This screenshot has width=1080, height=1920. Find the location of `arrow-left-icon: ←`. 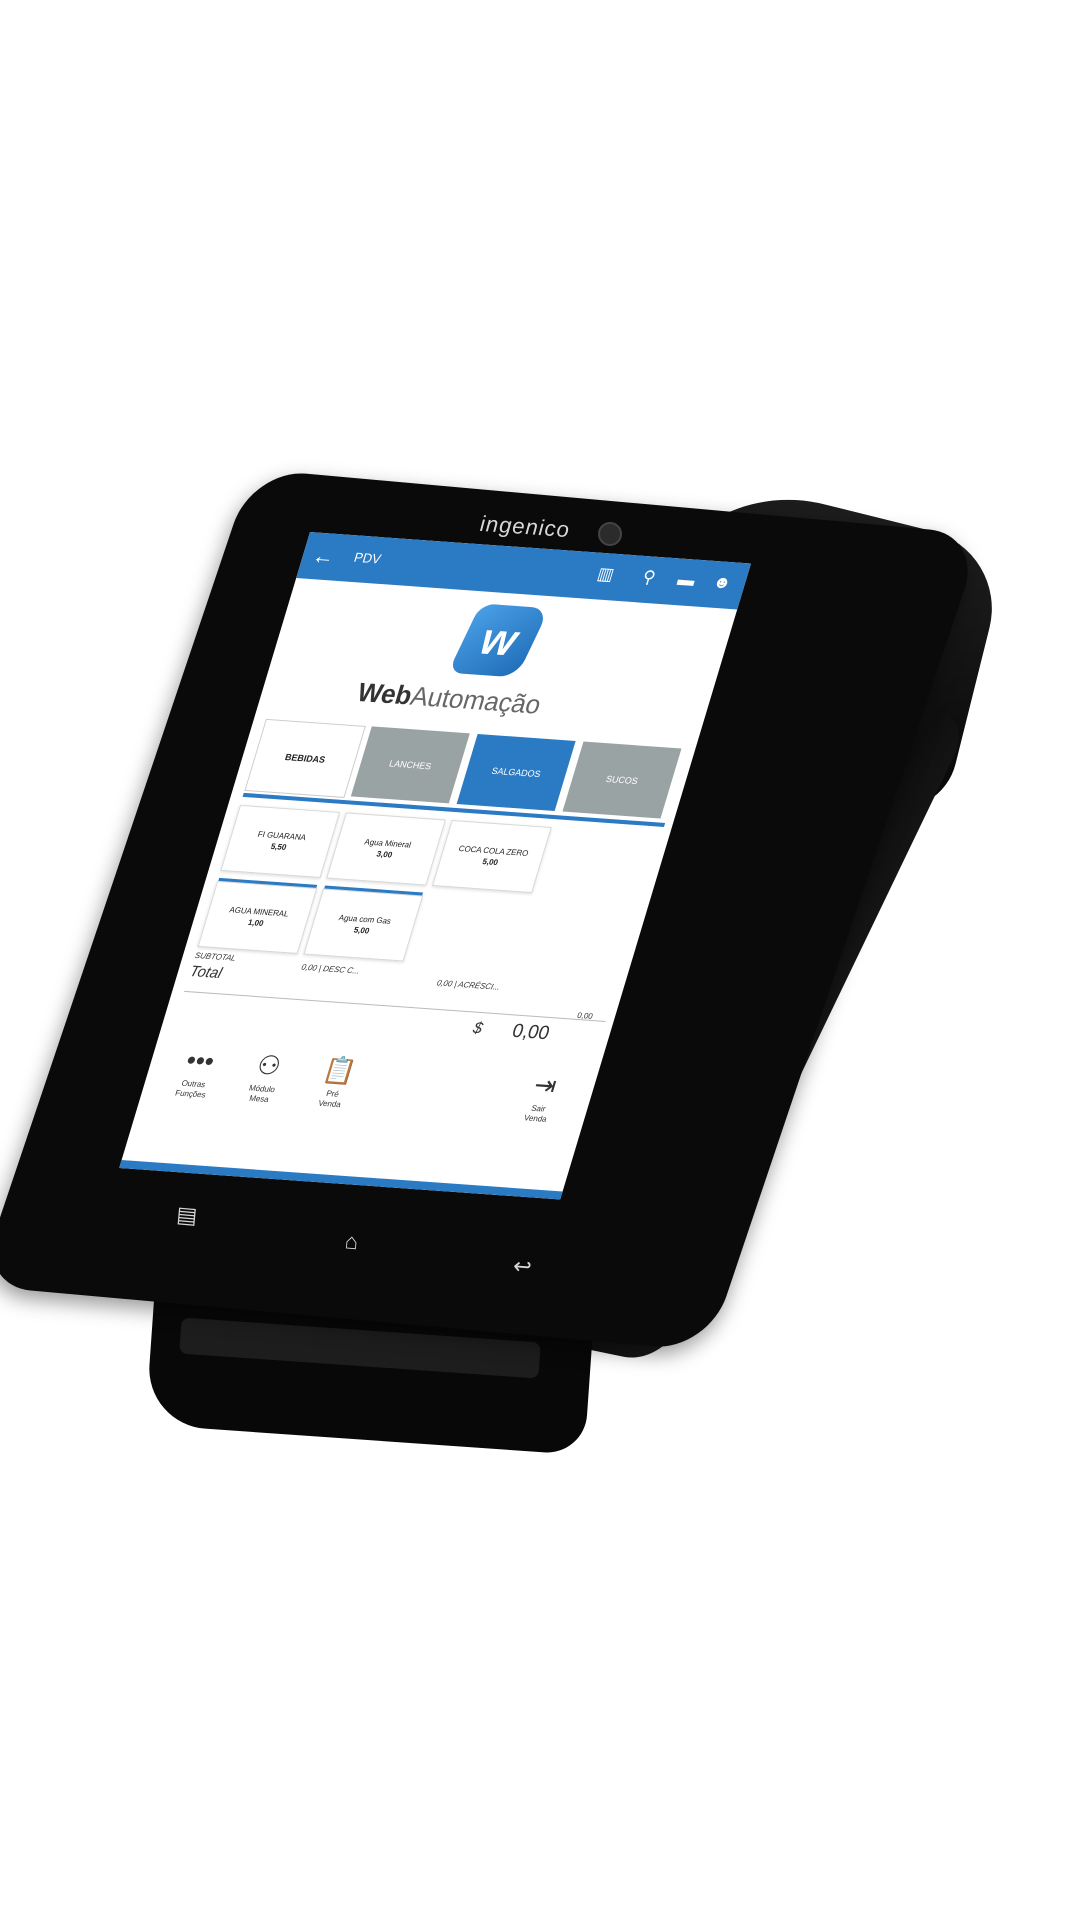

arrow-left-icon: ← is located at coordinates (323, 557).